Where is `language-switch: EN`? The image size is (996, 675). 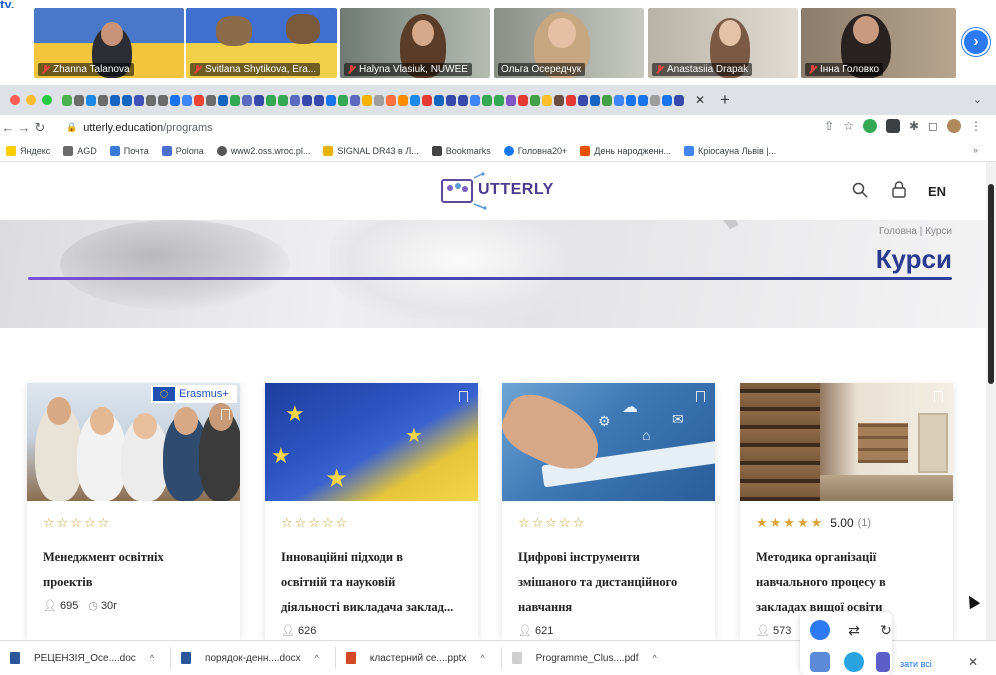
language-switch: EN is located at coordinates (937, 191).